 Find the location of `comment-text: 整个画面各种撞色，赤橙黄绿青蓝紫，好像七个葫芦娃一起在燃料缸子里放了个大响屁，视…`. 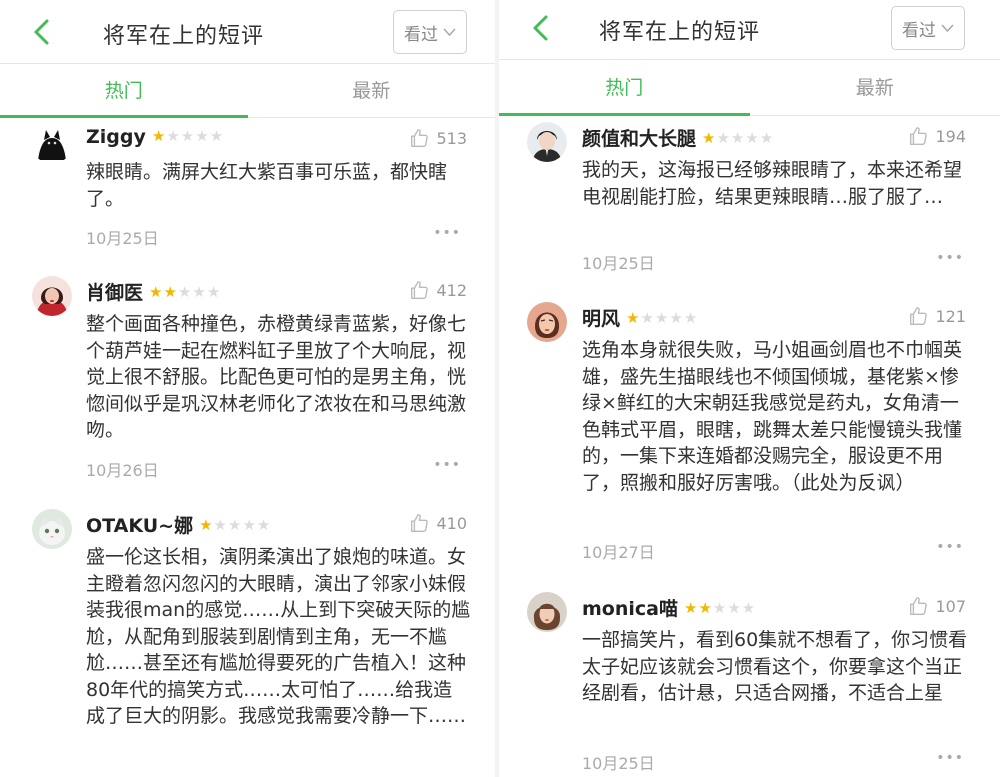

comment-text: 整个画面各种撞色，赤橙黄绿青蓝紫，好像七个葫芦娃一起在燃料缸子里放了个大响屁，视… is located at coordinates (276, 377).